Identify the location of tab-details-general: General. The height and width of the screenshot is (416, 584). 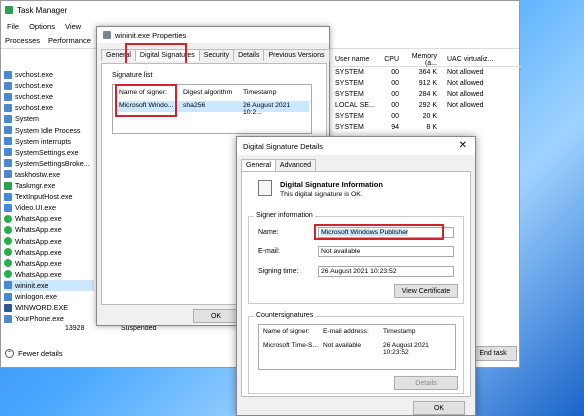
(258, 165).